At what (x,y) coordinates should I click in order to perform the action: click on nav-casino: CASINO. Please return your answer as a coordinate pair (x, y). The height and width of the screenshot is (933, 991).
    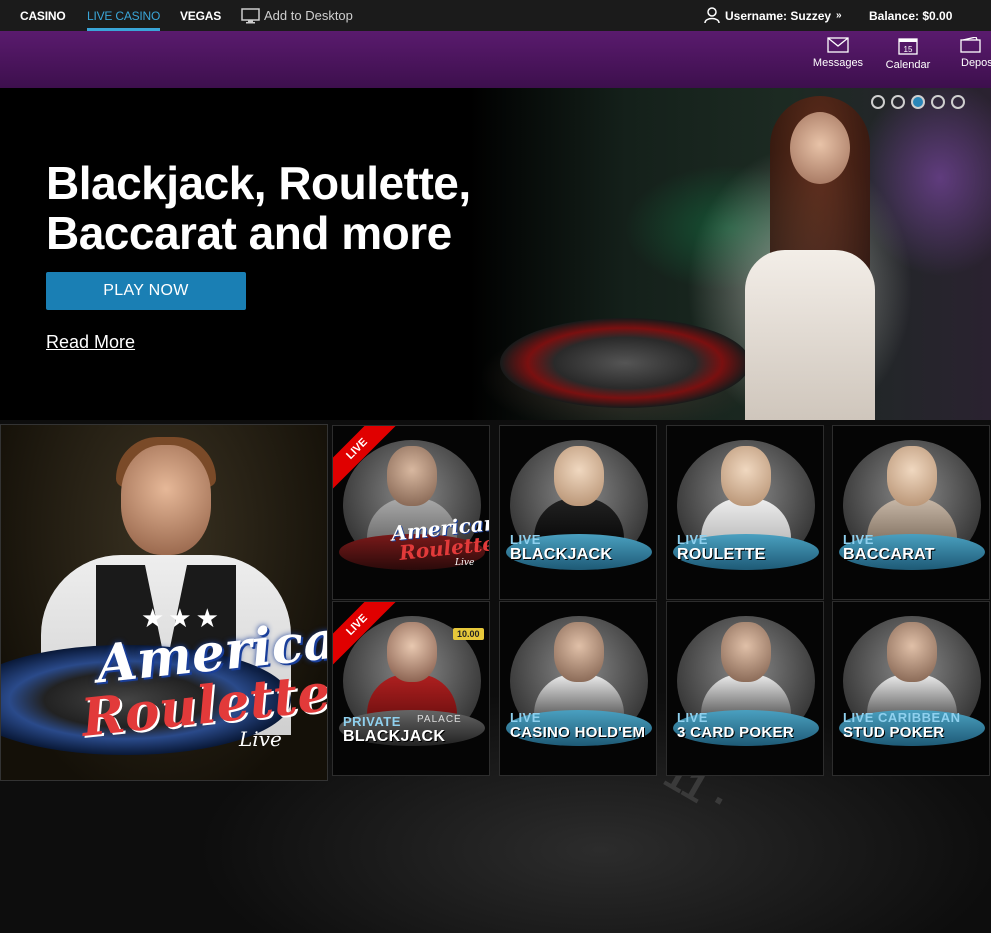
    Looking at the image, I should click on (43, 15).